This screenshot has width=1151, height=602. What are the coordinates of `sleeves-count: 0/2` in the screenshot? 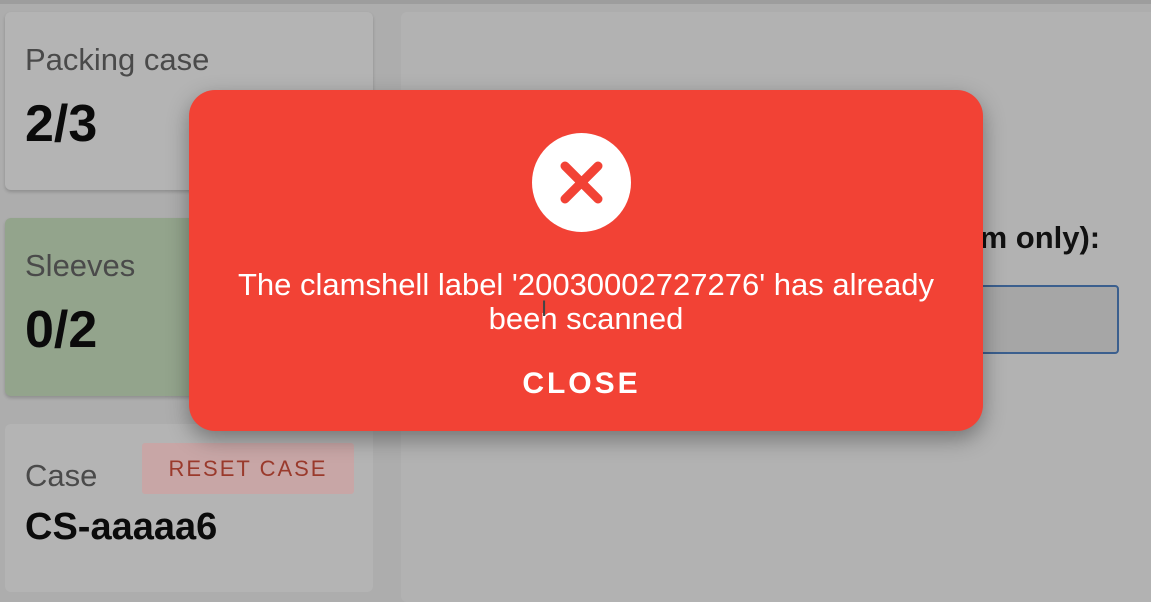 It's located at (61, 330).